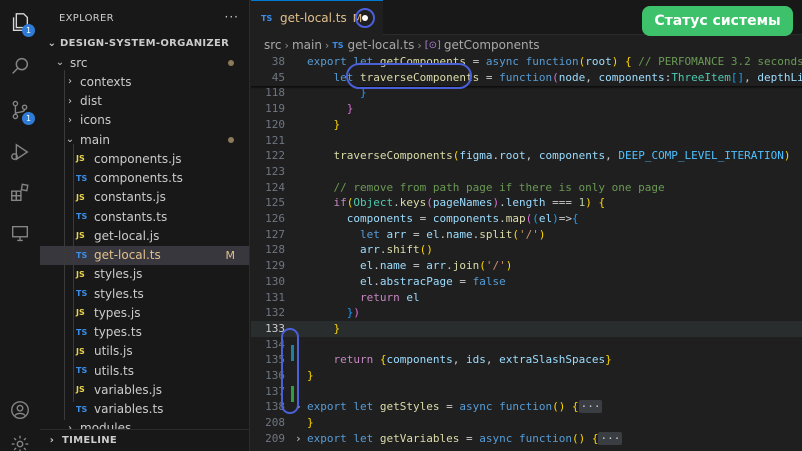  I want to click on file-item: JS components.js, so click(144, 158).